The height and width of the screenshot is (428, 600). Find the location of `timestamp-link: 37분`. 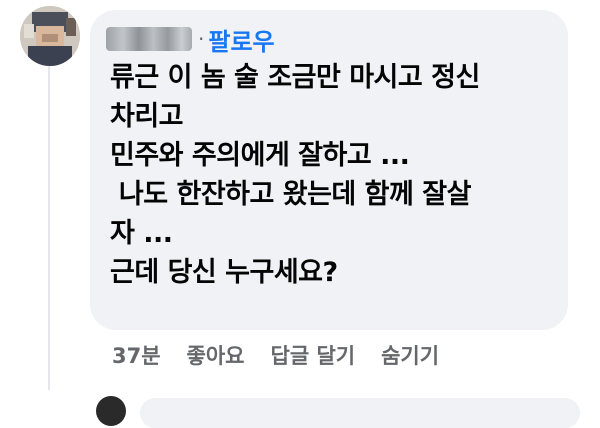

timestamp-link: 37분 is located at coordinates (136, 355).